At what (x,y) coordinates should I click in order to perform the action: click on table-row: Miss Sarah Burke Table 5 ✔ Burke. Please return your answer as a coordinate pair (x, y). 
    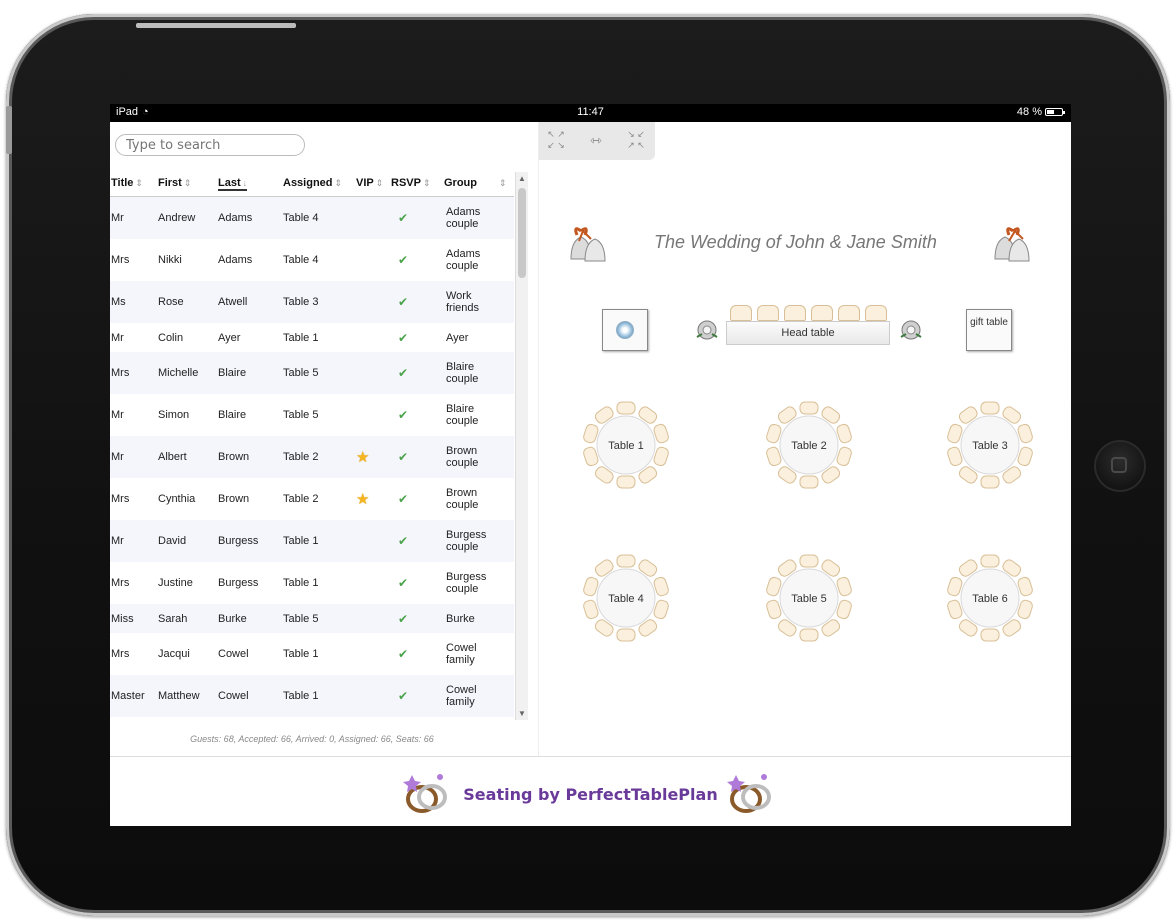
    Looking at the image, I should click on (312, 618).